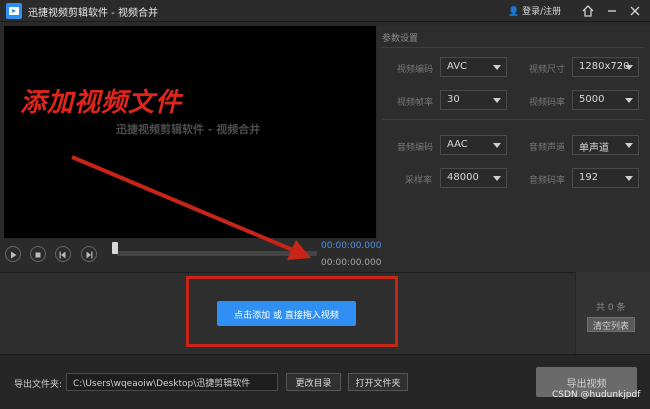 The width and height of the screenshot is (650, 409). What do you see at coordinates (605, 100) in the screenshot?
I see `video-bitrate-select: 5000` at bounding box center [605, 100].